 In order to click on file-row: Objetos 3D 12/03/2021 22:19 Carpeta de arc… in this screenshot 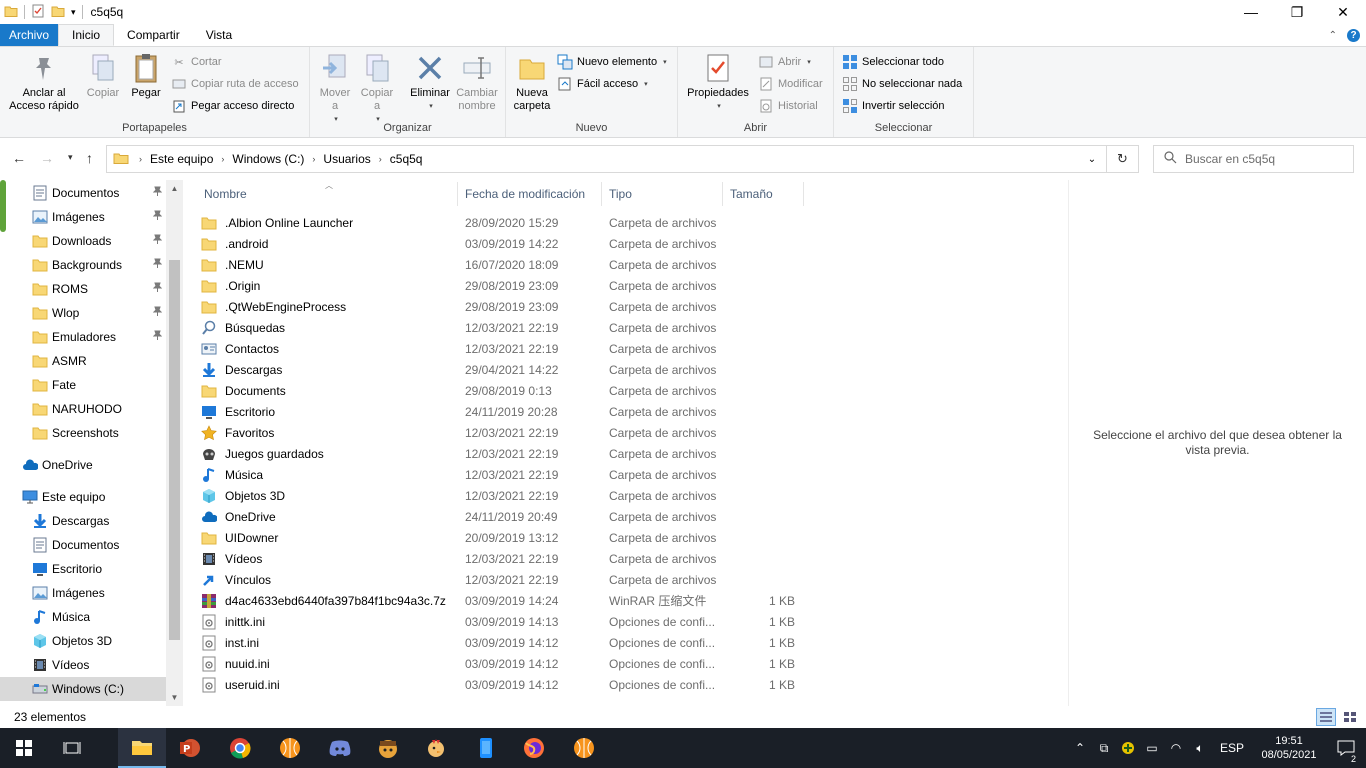, I will do `click(502, 495)`.